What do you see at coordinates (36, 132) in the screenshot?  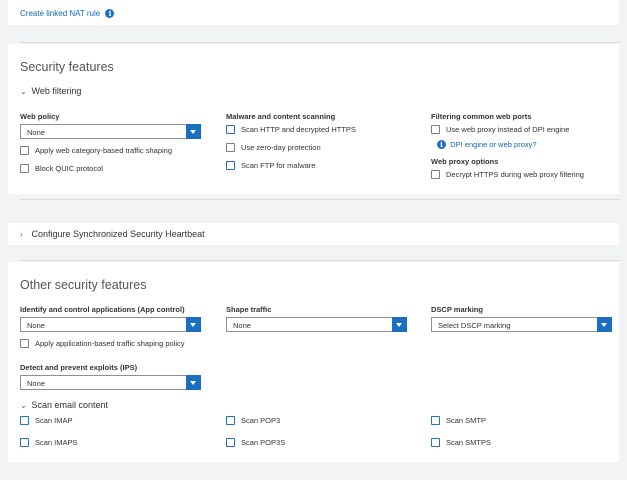 I see `web-policy-value: None` at bounding box center [36, 132].